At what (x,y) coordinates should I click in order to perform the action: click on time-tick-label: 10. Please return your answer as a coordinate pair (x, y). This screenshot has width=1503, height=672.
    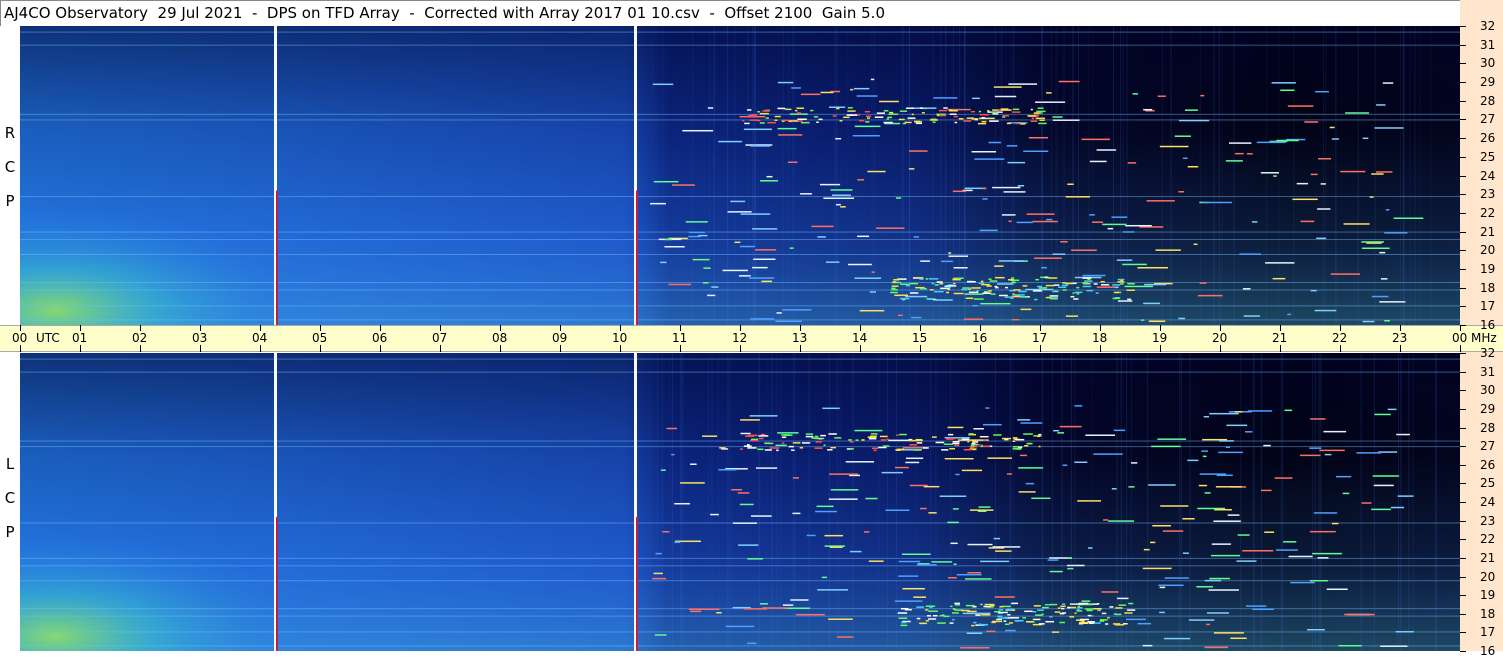
    Looking at the image, I should click on (620, 338).